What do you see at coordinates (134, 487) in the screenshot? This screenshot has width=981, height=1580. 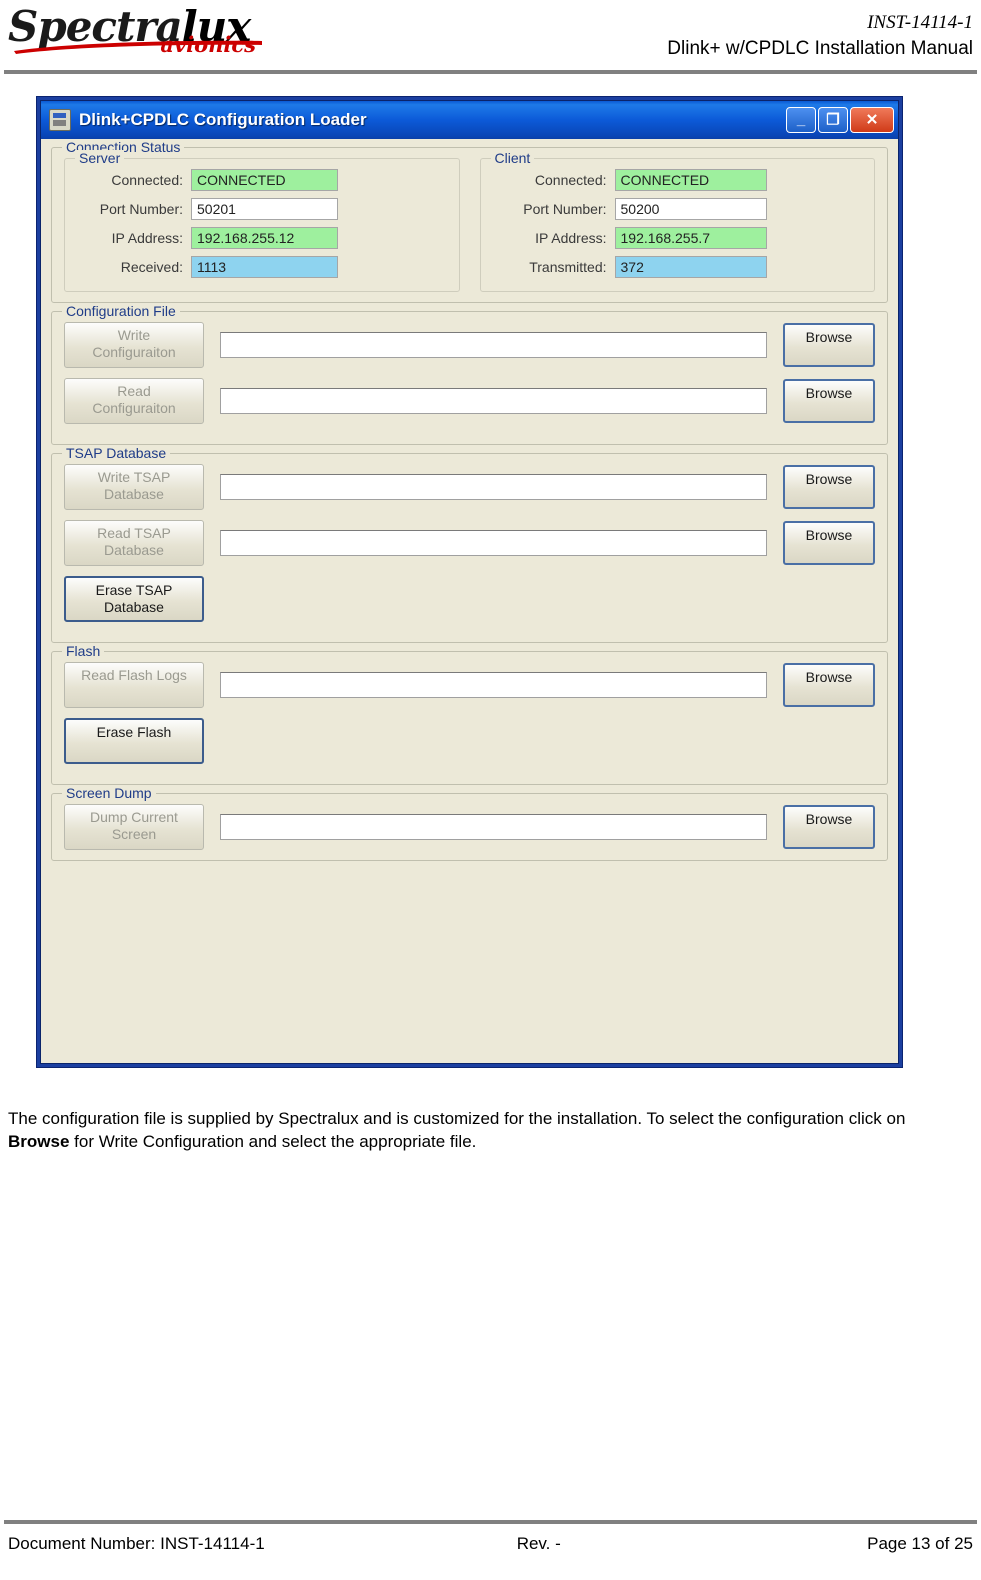 I see `write-tsap-database-button: Write TSAP Database` at bounding box center [134, 487].